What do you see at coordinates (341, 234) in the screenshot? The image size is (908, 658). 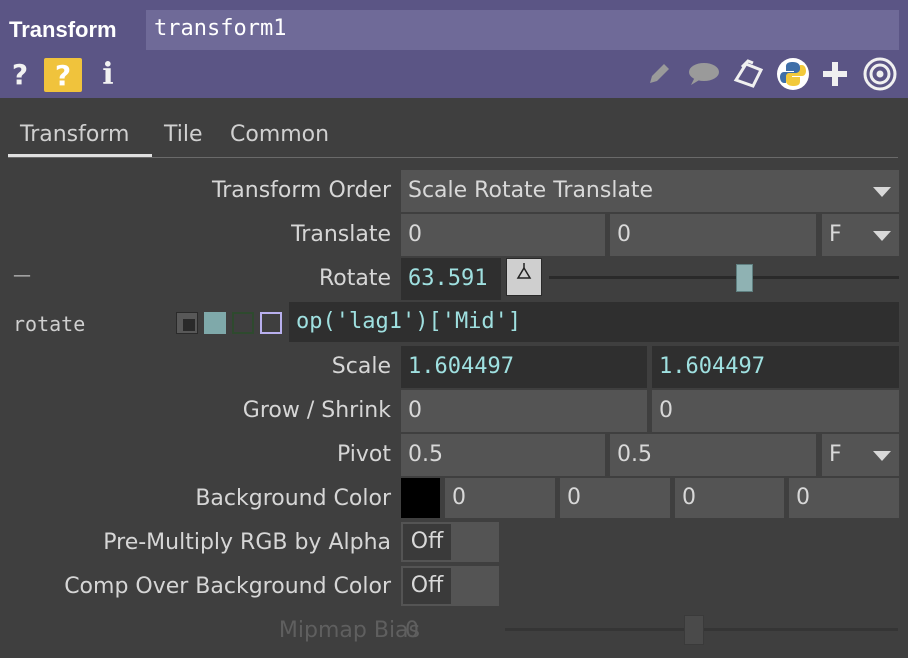 I see `translate-label: Translate` at bounding box center [341, 234].